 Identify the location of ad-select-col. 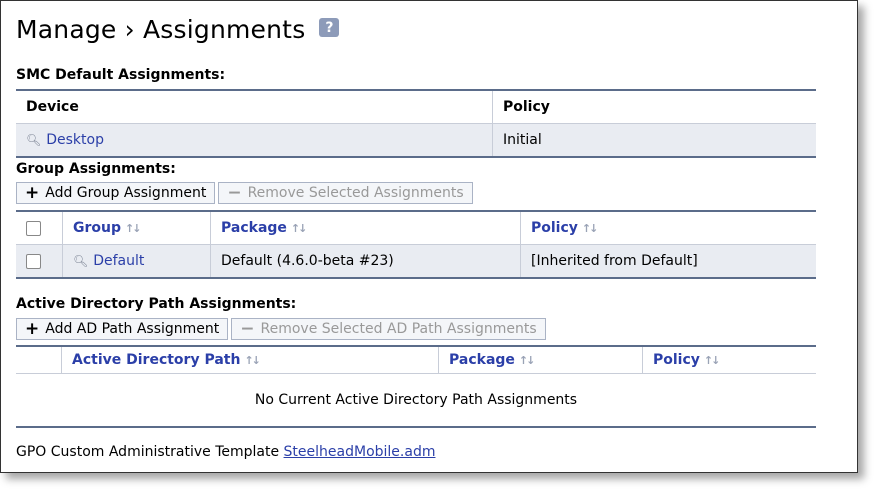
(39, 359).